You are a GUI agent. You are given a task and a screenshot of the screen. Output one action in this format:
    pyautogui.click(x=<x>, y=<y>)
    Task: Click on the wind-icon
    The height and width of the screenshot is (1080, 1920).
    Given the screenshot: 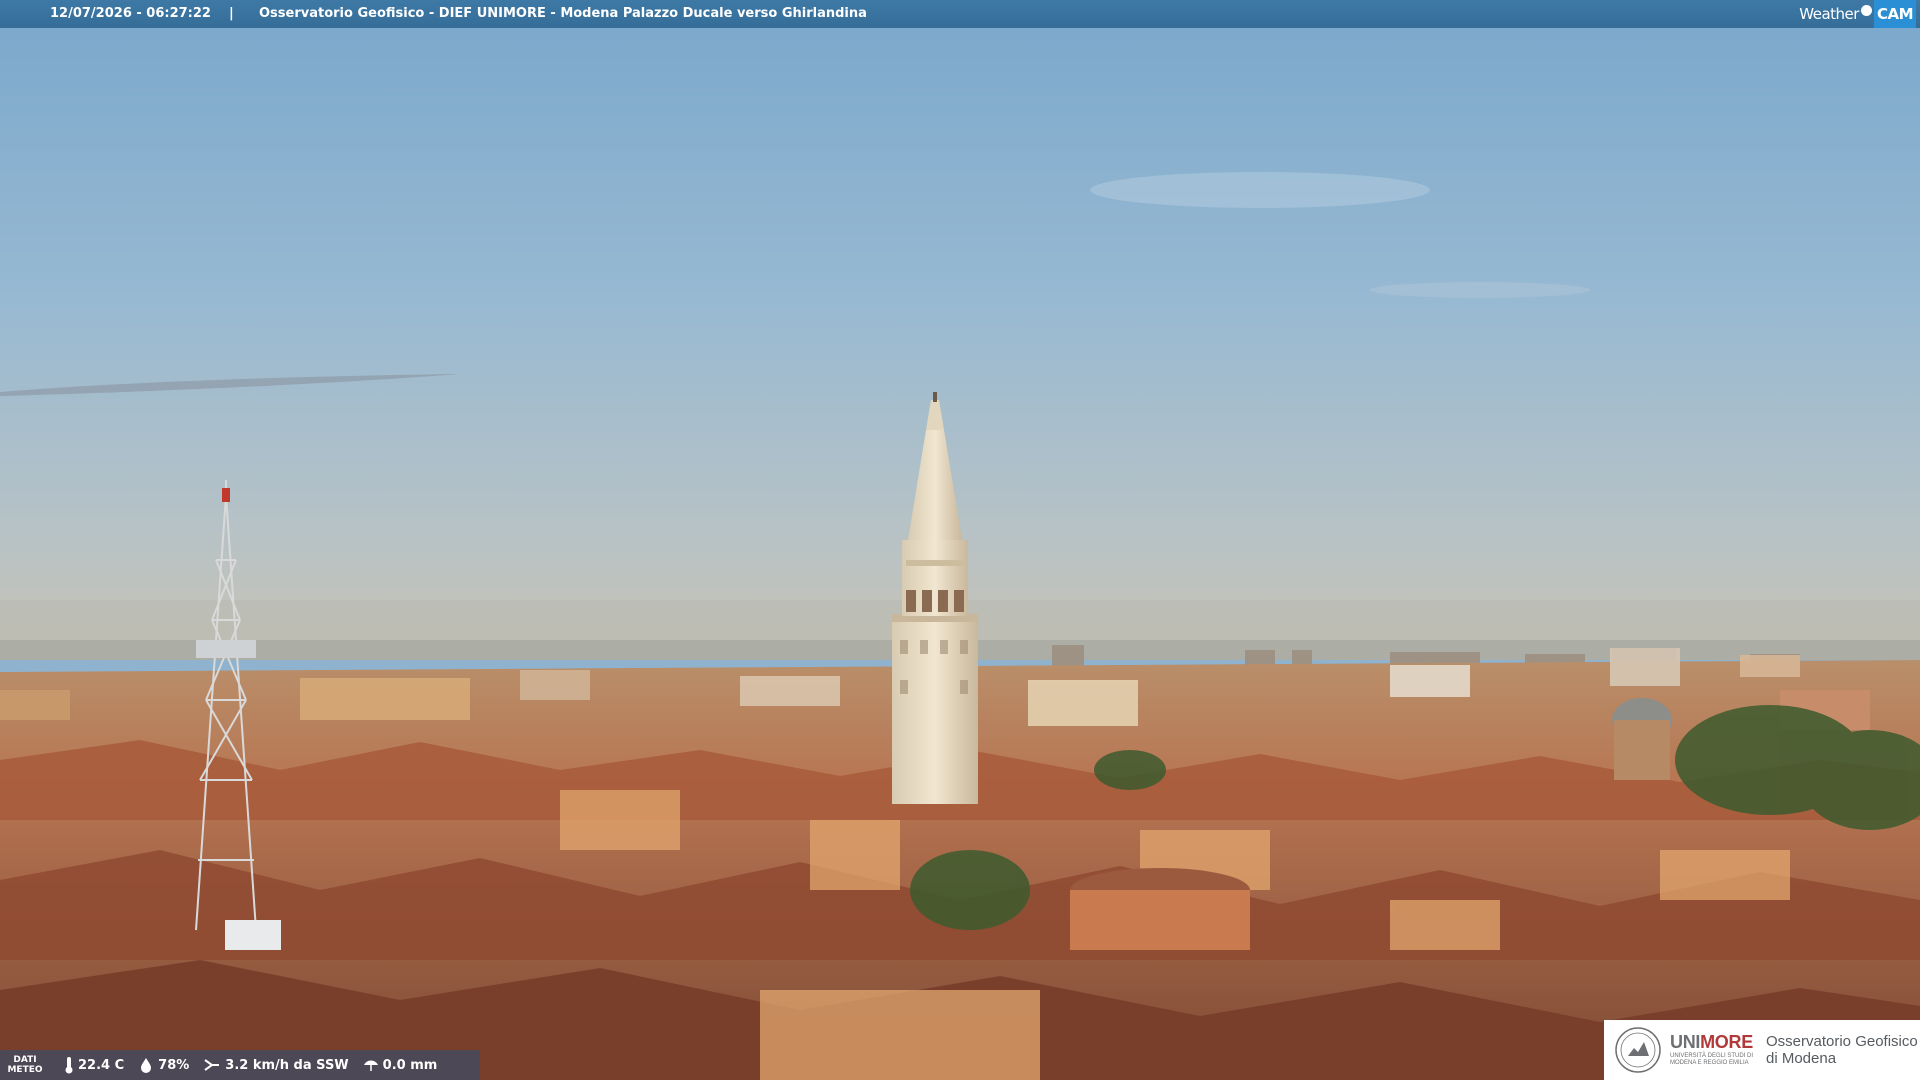 What is the action you would take?
    pyautogui.click(x=212, y=1065)
    